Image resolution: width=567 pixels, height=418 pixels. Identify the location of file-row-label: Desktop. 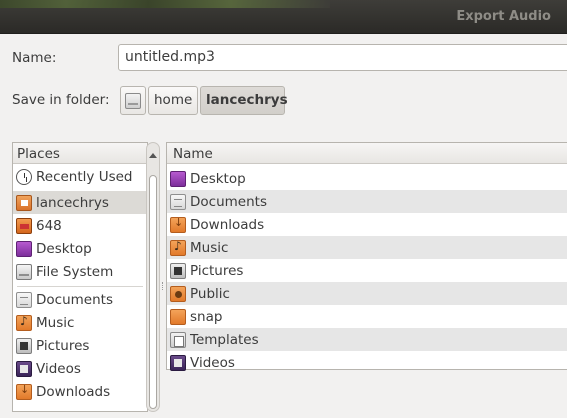
(218, 178).